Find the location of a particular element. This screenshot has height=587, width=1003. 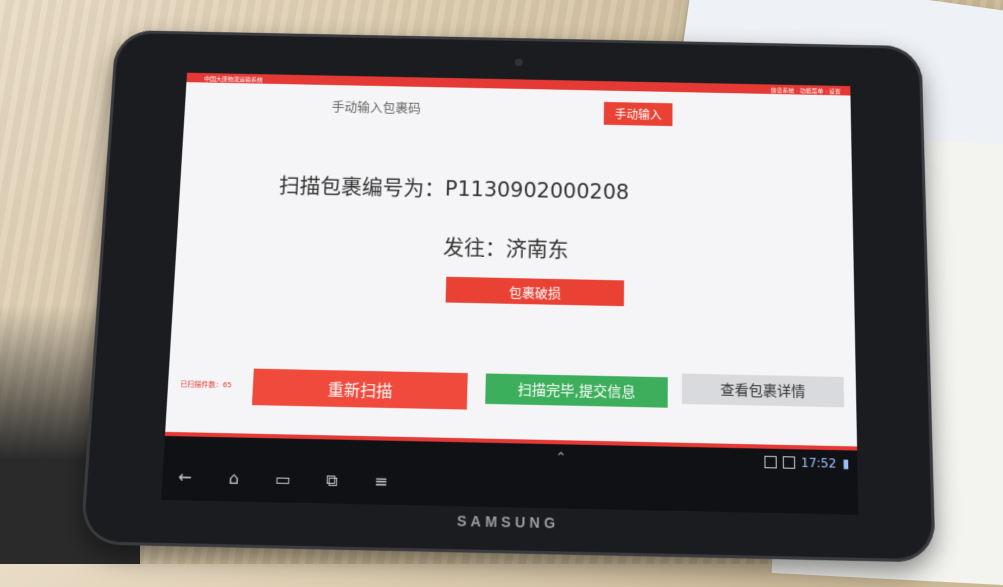

action-row: 已扫描件数：65 重新扫描 扫描完毕,提交信息 查看包裹详情 is located at coordinates (512, 384).